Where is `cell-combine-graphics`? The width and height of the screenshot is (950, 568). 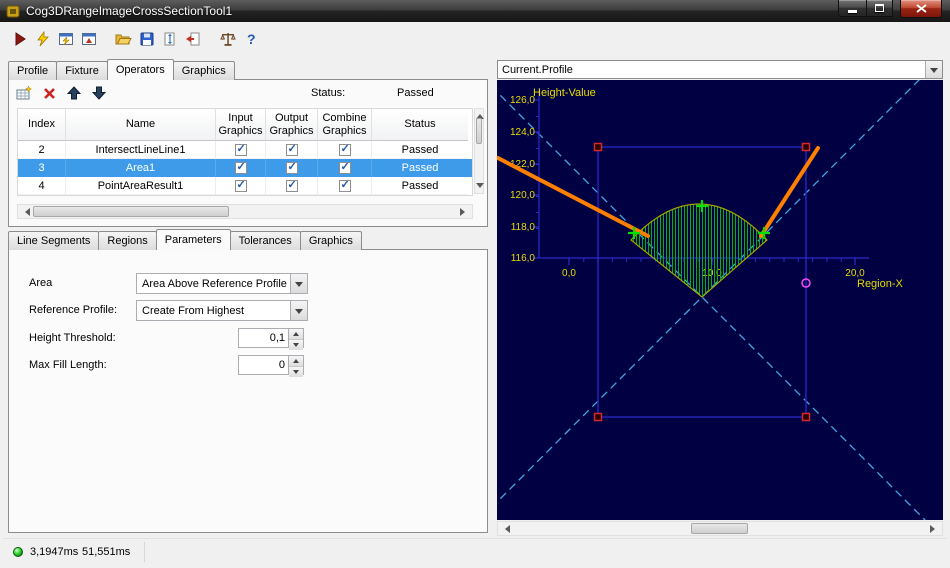 cell-combine-graphics is located at coordinates (345, 186).